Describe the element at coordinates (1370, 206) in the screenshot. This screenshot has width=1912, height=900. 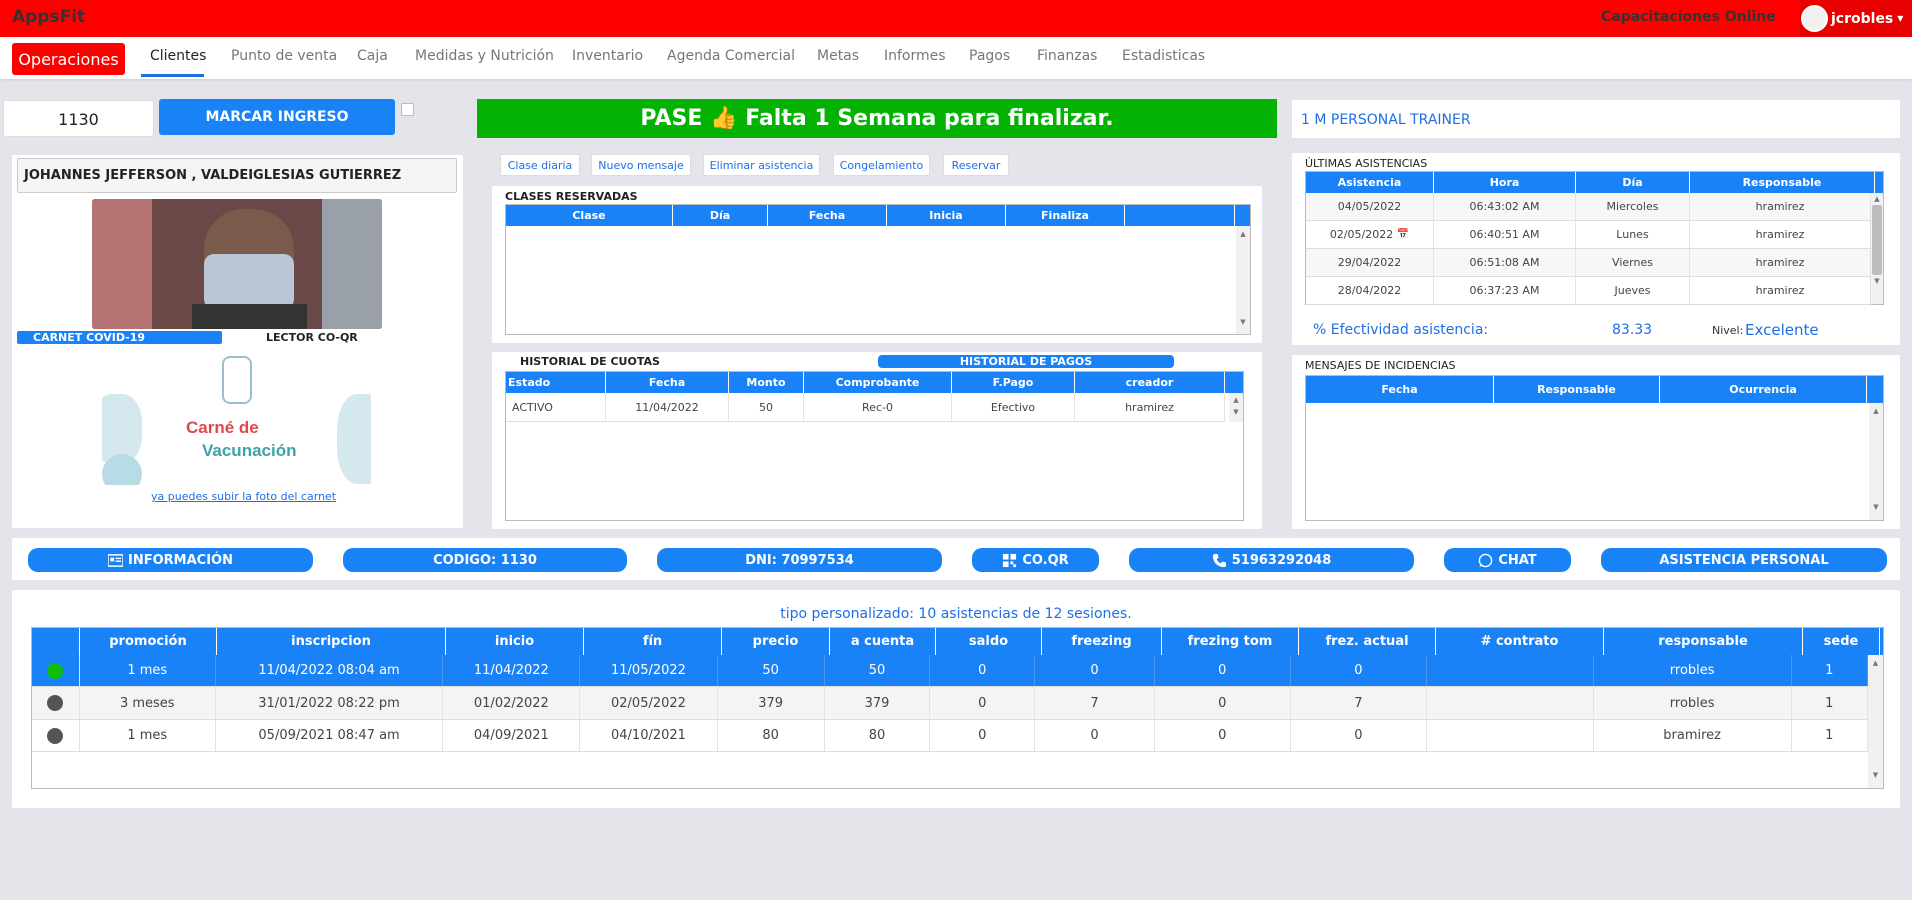
I see `cell-asistencia: 04/05/2022` at that location.